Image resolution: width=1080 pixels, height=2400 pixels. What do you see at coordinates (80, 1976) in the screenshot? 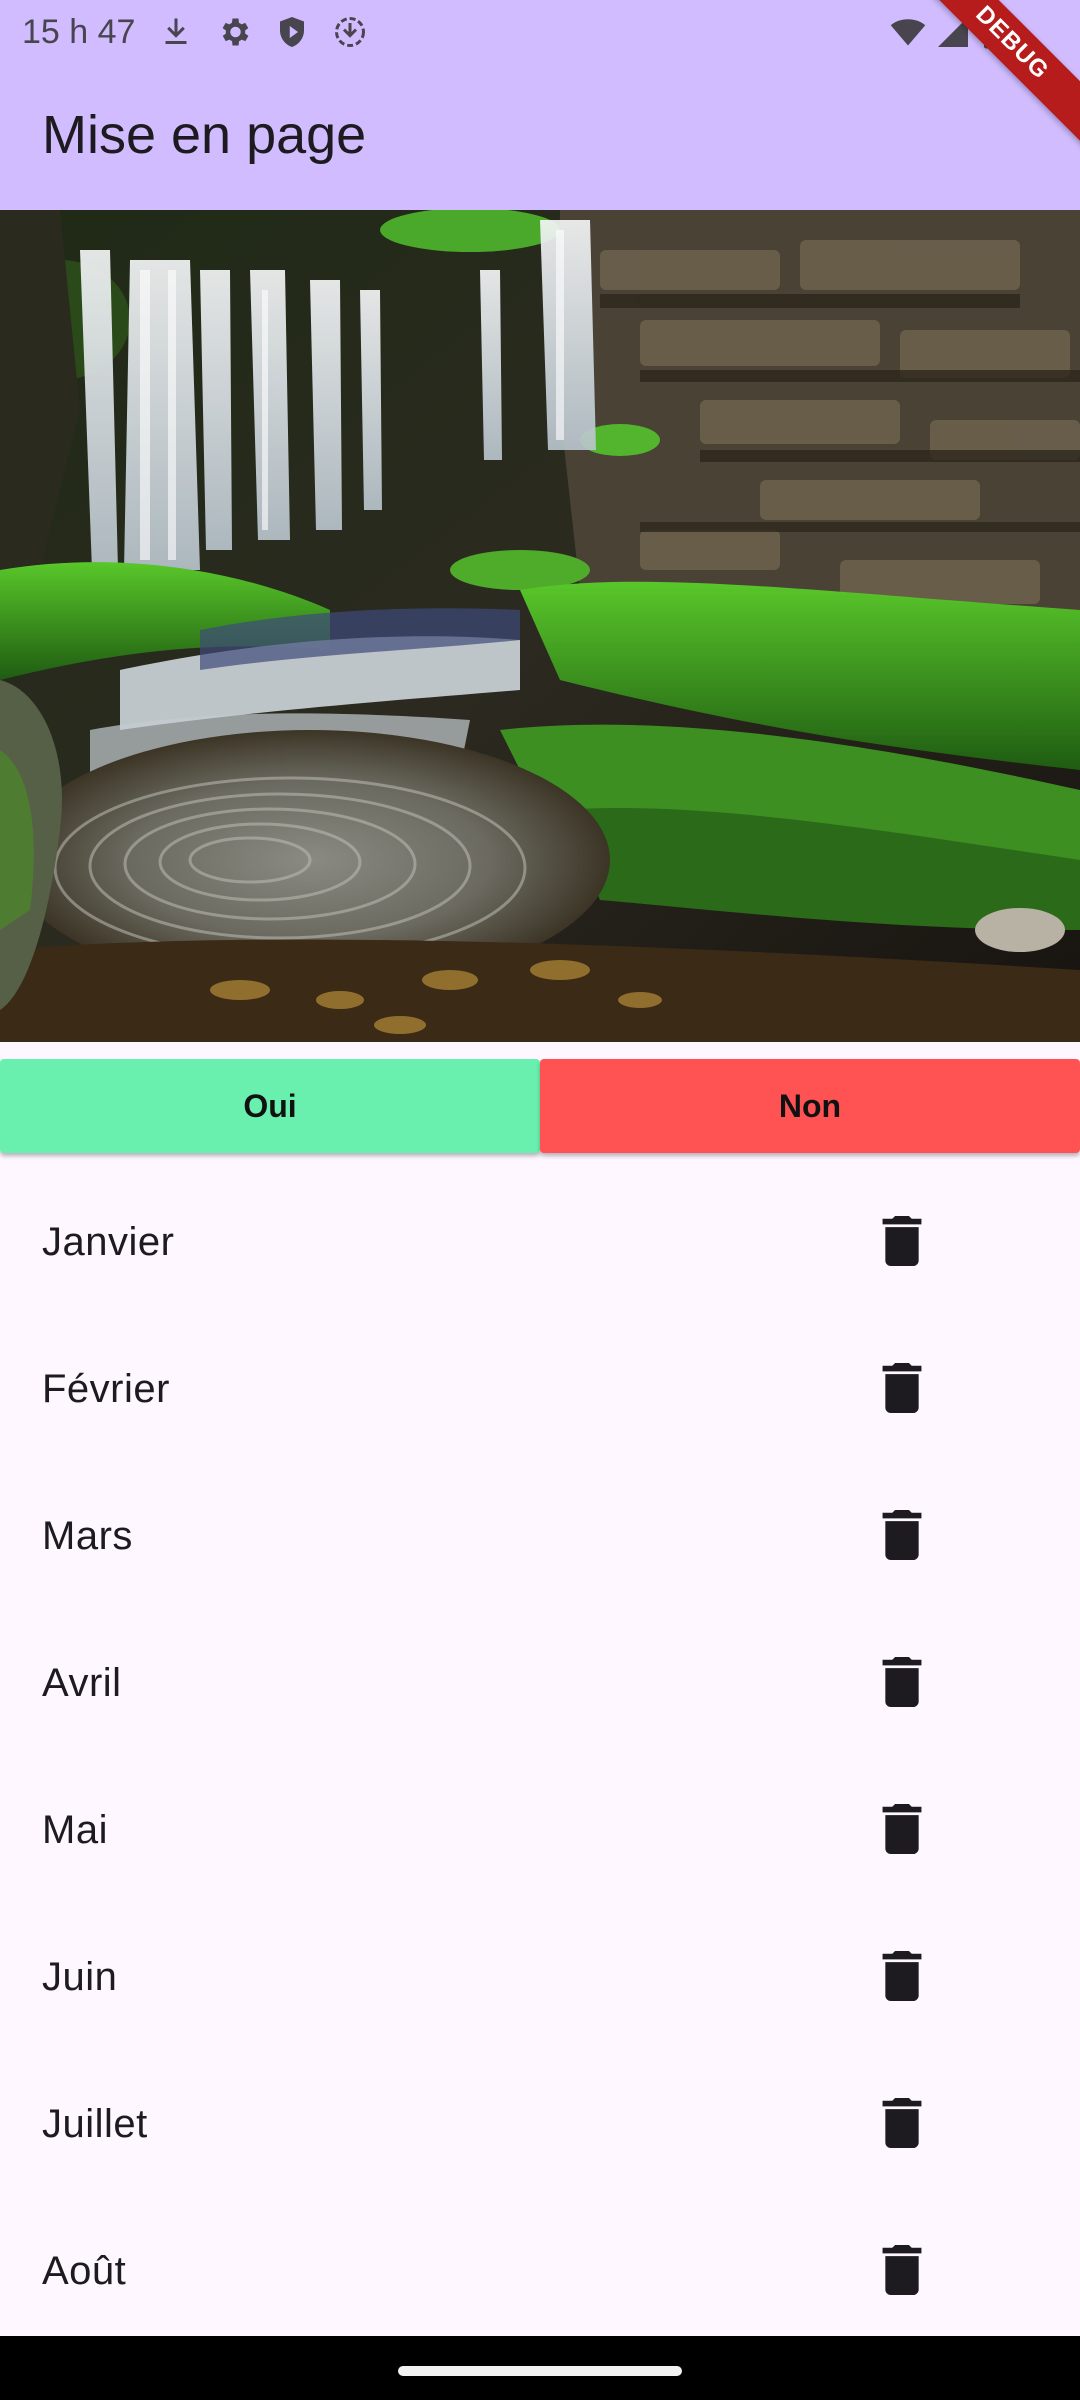
I see `month-label: Juin` at bounding box center [80, 1976].